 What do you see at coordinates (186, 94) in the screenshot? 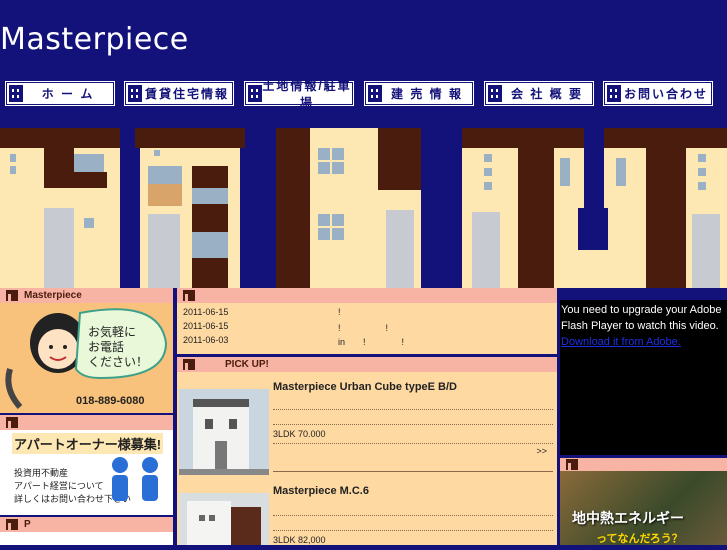
I see `nav-label: 賃貸住宅情報` at bounding box center [186, 94].